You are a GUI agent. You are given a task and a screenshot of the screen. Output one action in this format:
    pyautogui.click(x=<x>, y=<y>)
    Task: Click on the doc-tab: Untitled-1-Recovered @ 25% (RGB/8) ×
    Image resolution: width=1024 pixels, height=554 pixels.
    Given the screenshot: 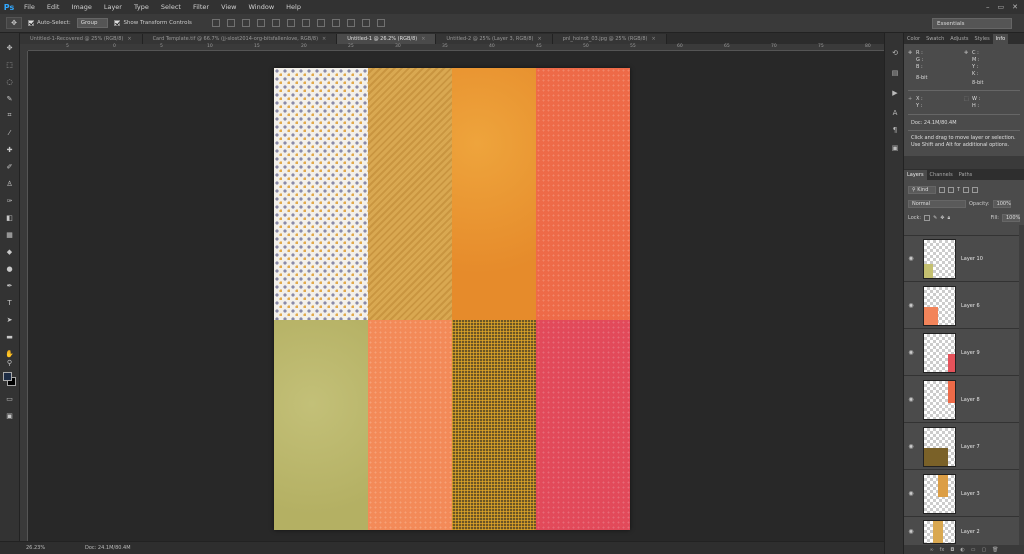 What is the action you would take?
    pyautogui.click(x=81, y=39)
    